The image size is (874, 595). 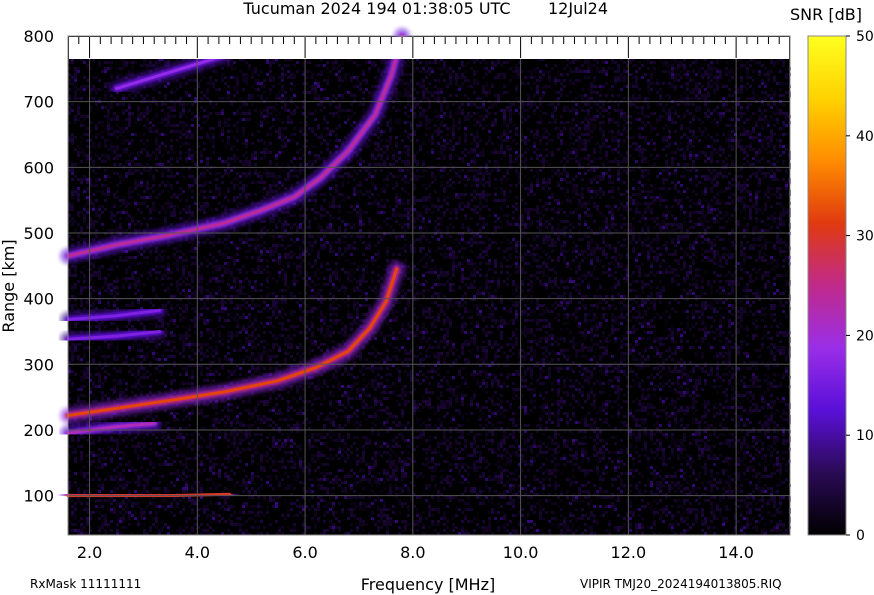 What do you see at coordinates (865, 436) in the screenshot?
I see `colorbar-tick-label: 10` at bounding box center [865, 436].